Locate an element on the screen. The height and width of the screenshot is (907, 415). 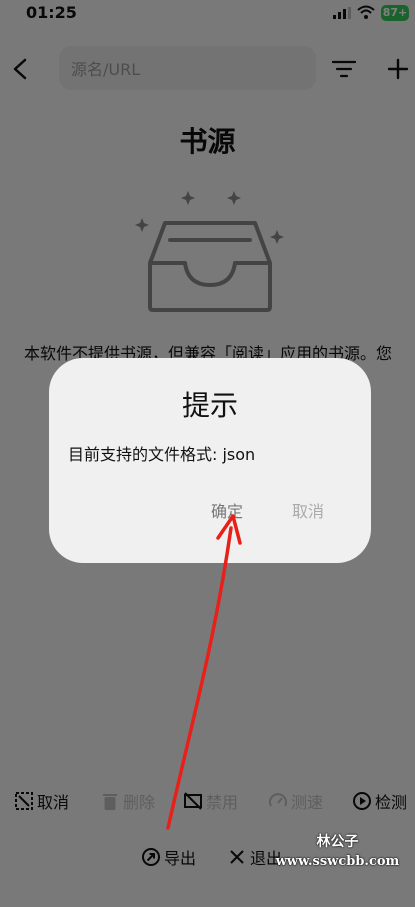
watermark: 林公子 www.sswcbb.com is located at coordinates (337, 852).